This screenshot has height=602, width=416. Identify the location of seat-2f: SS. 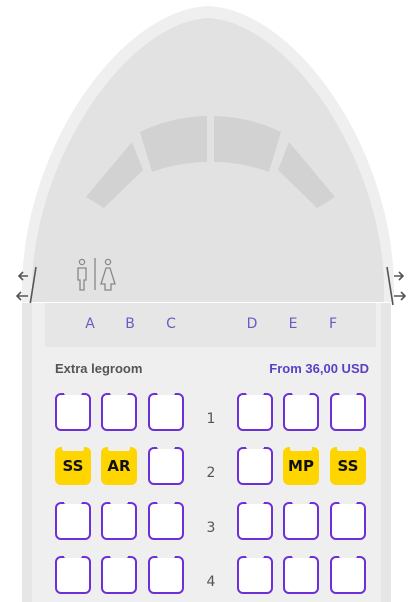
(348, 466).